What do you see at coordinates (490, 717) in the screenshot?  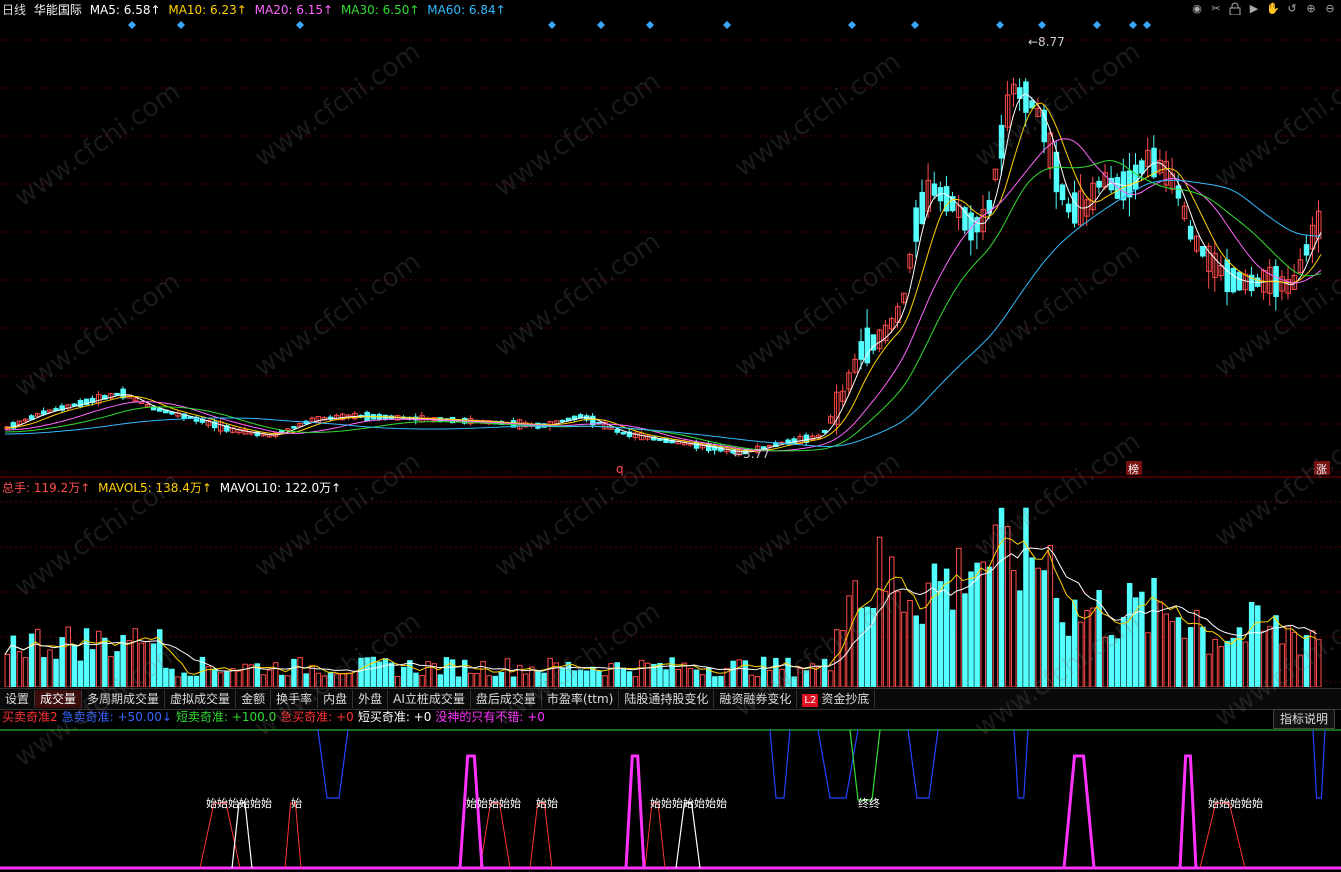 I see `indicator-value-5: 没神的只有不错: +0` at bounding box center [490, 717].